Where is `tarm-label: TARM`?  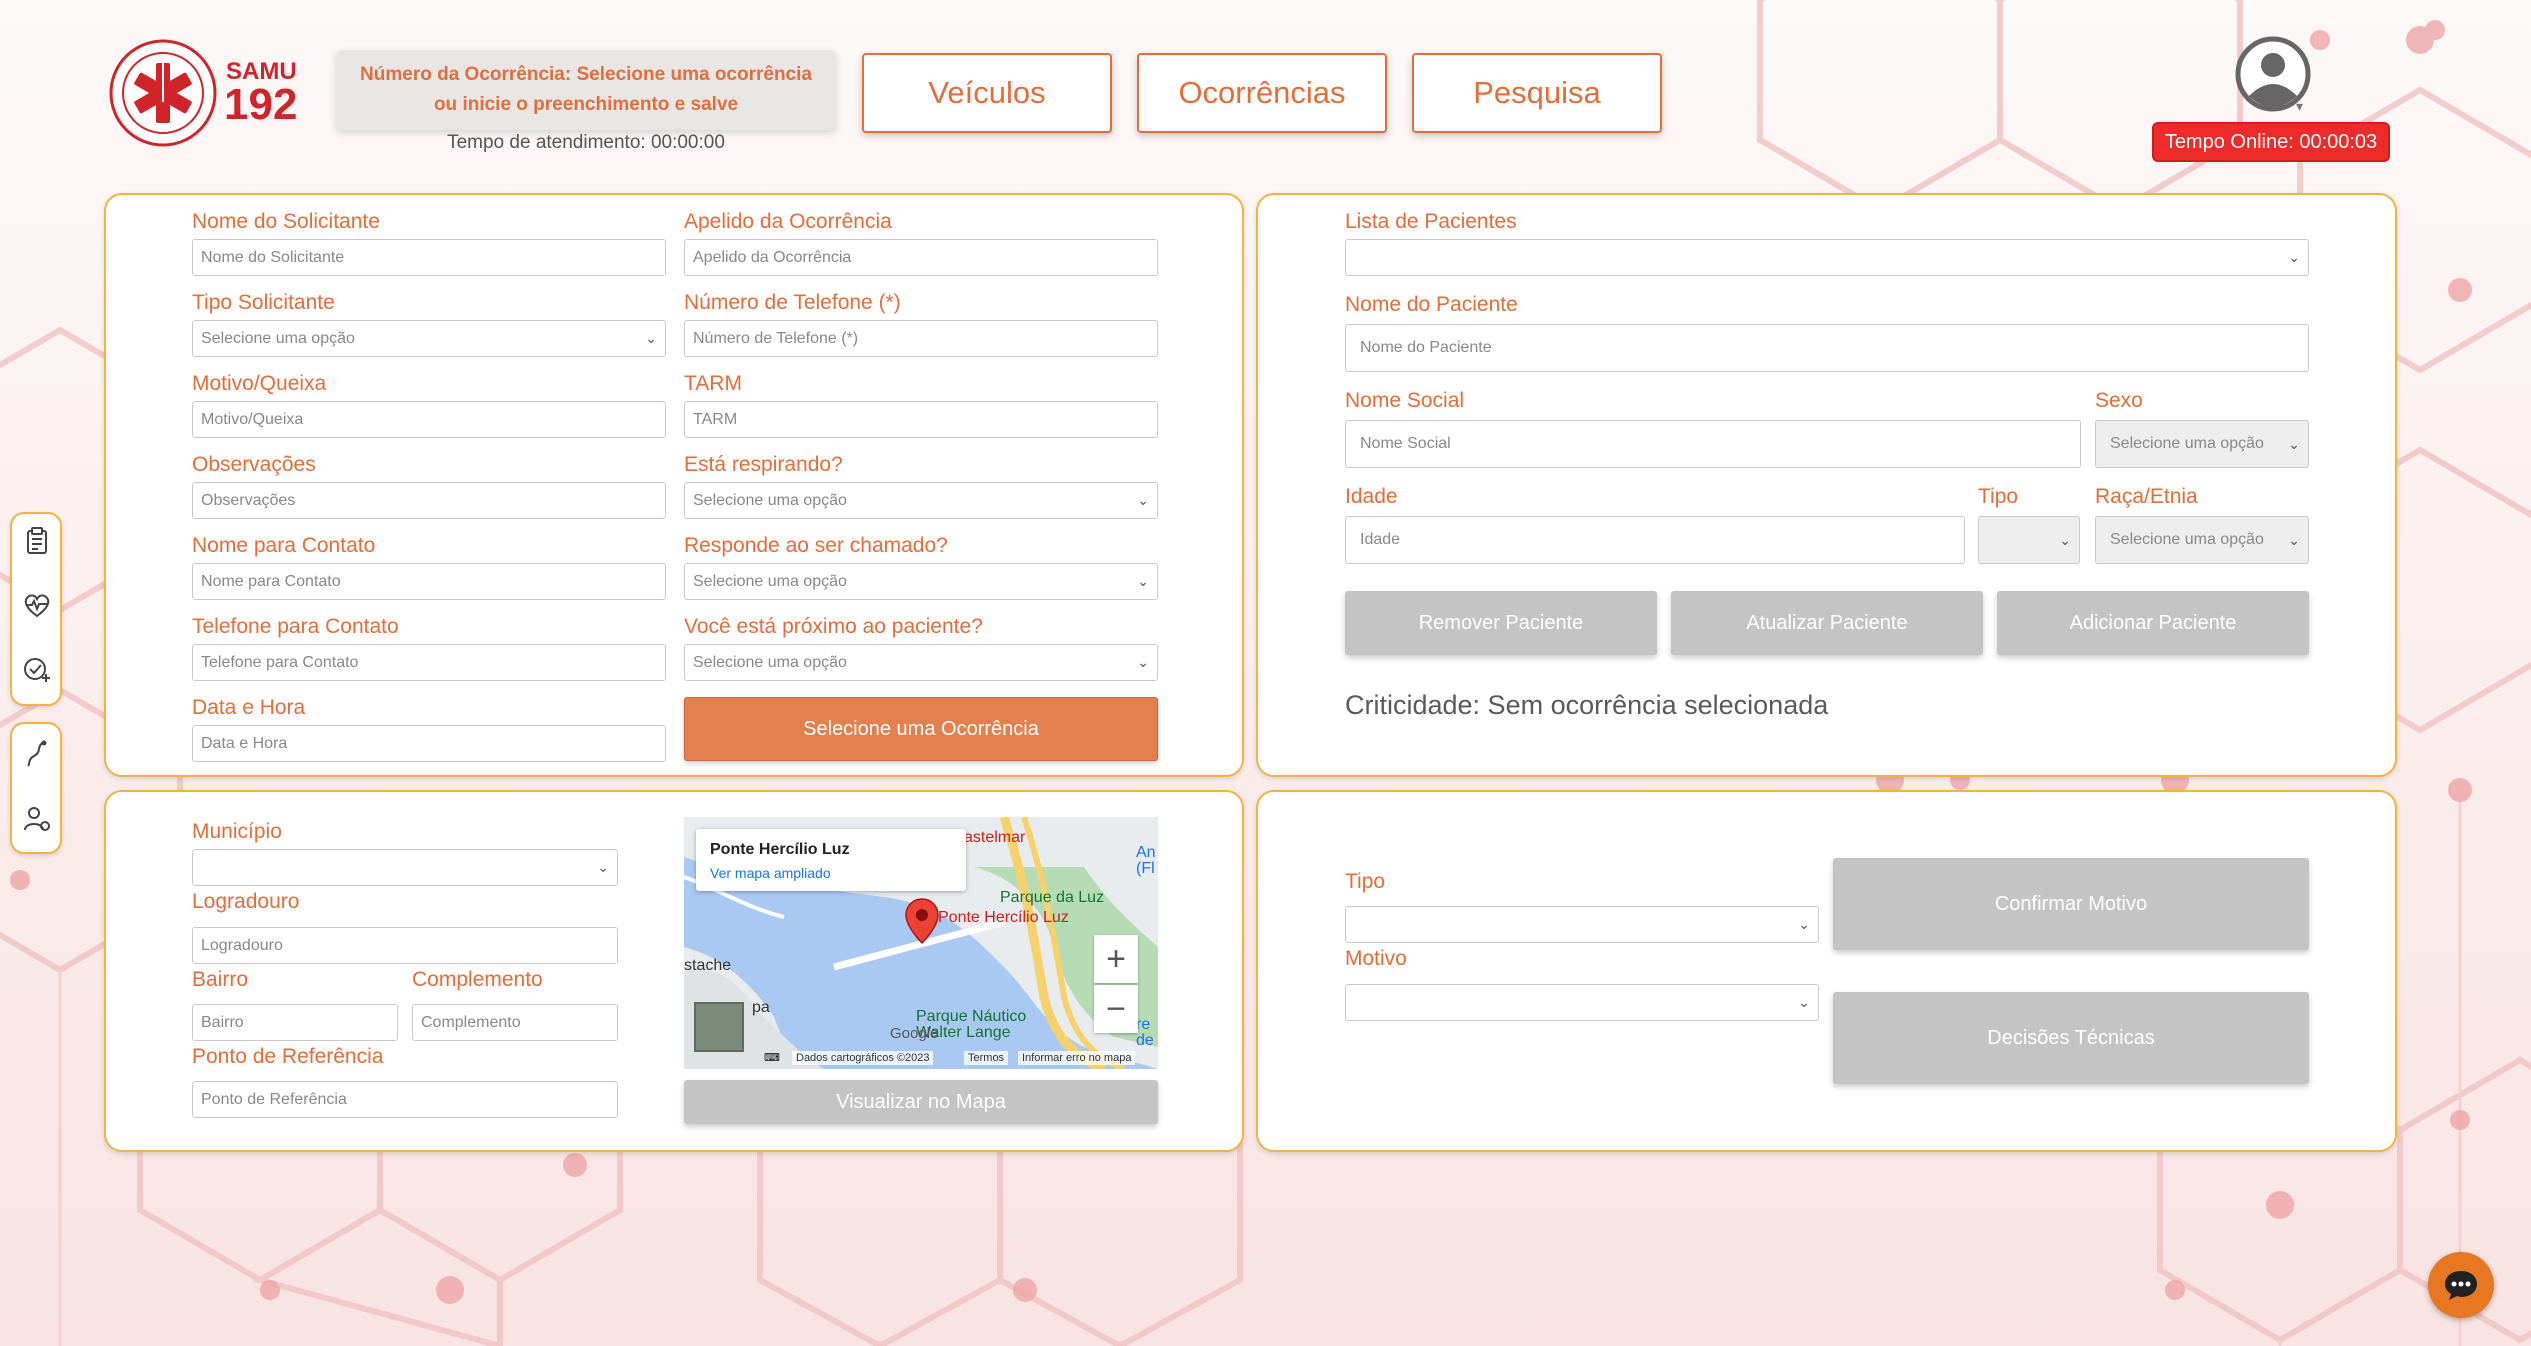
tarm-label: TARM is located at coordinates (713, 383).